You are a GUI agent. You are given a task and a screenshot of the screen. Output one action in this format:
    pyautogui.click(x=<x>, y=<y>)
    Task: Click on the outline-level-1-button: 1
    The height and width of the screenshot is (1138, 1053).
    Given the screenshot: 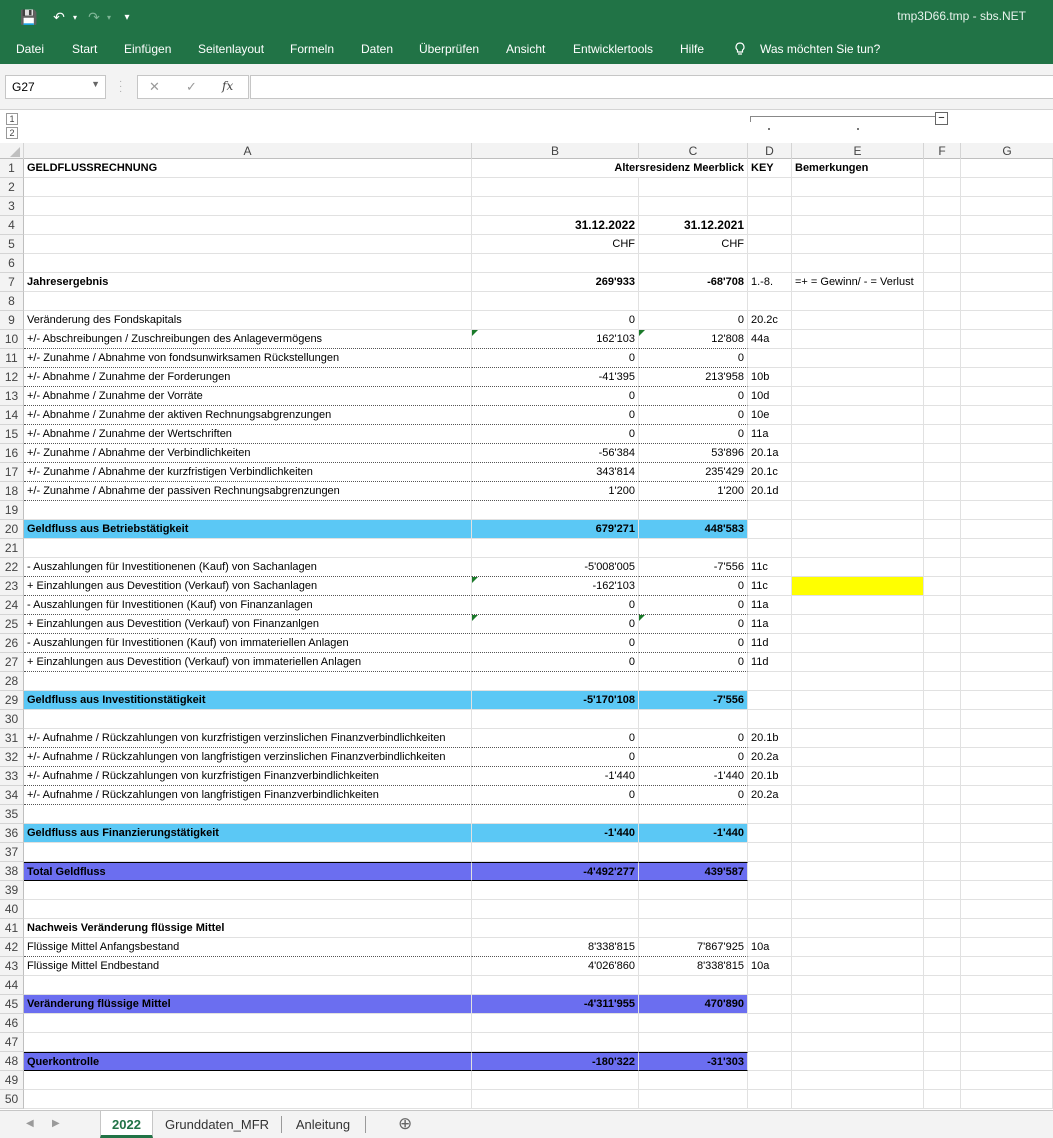 What is the action you would take?
    pyautogui.click(x=12, y=119)
    